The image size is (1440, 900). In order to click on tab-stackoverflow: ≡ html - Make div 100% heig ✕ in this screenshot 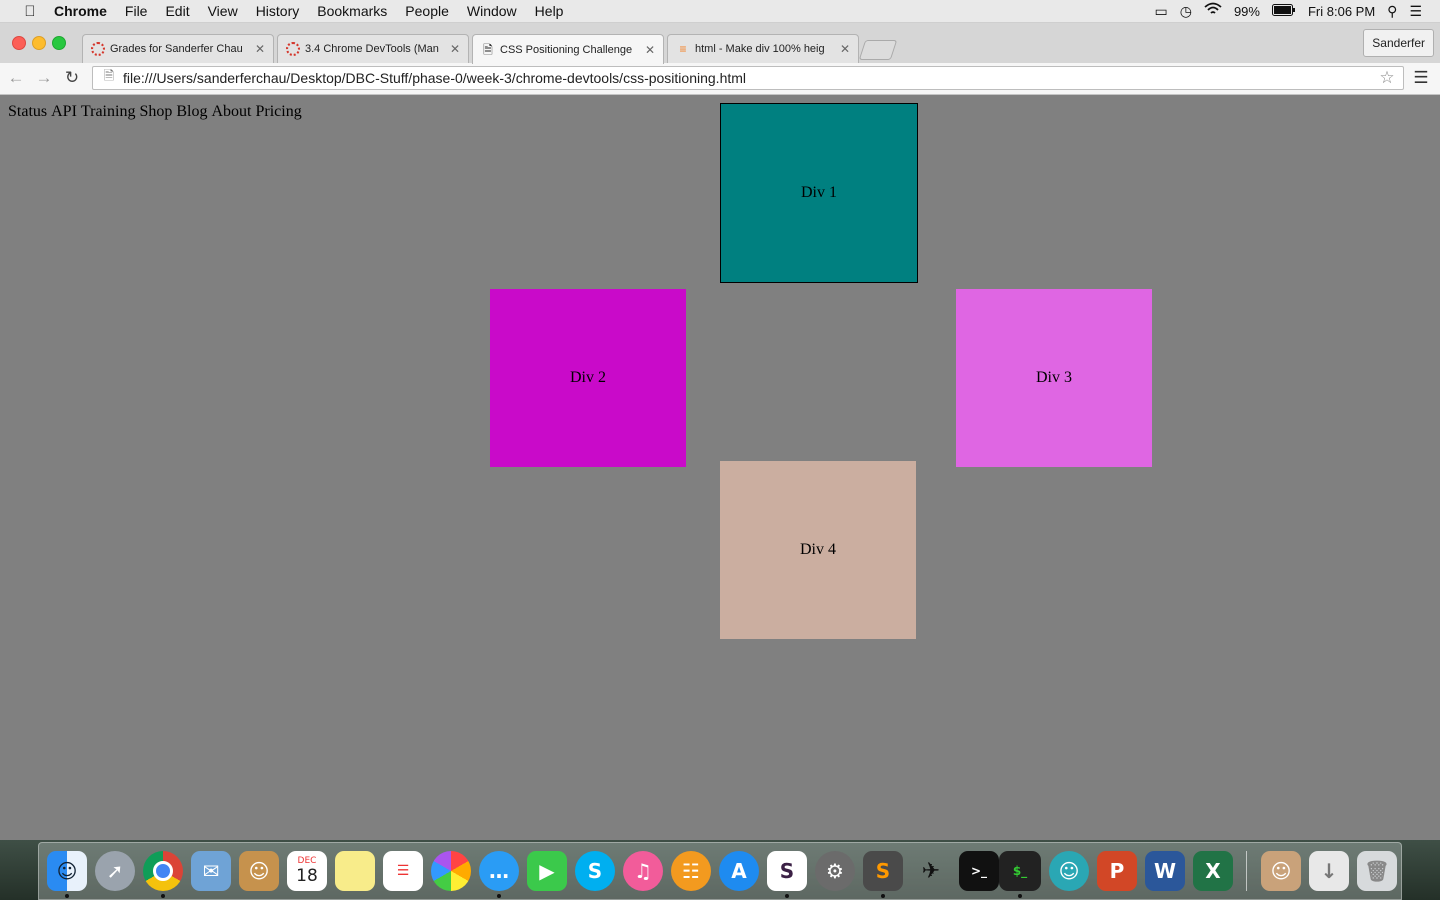, I will do `click(763, 48)`.